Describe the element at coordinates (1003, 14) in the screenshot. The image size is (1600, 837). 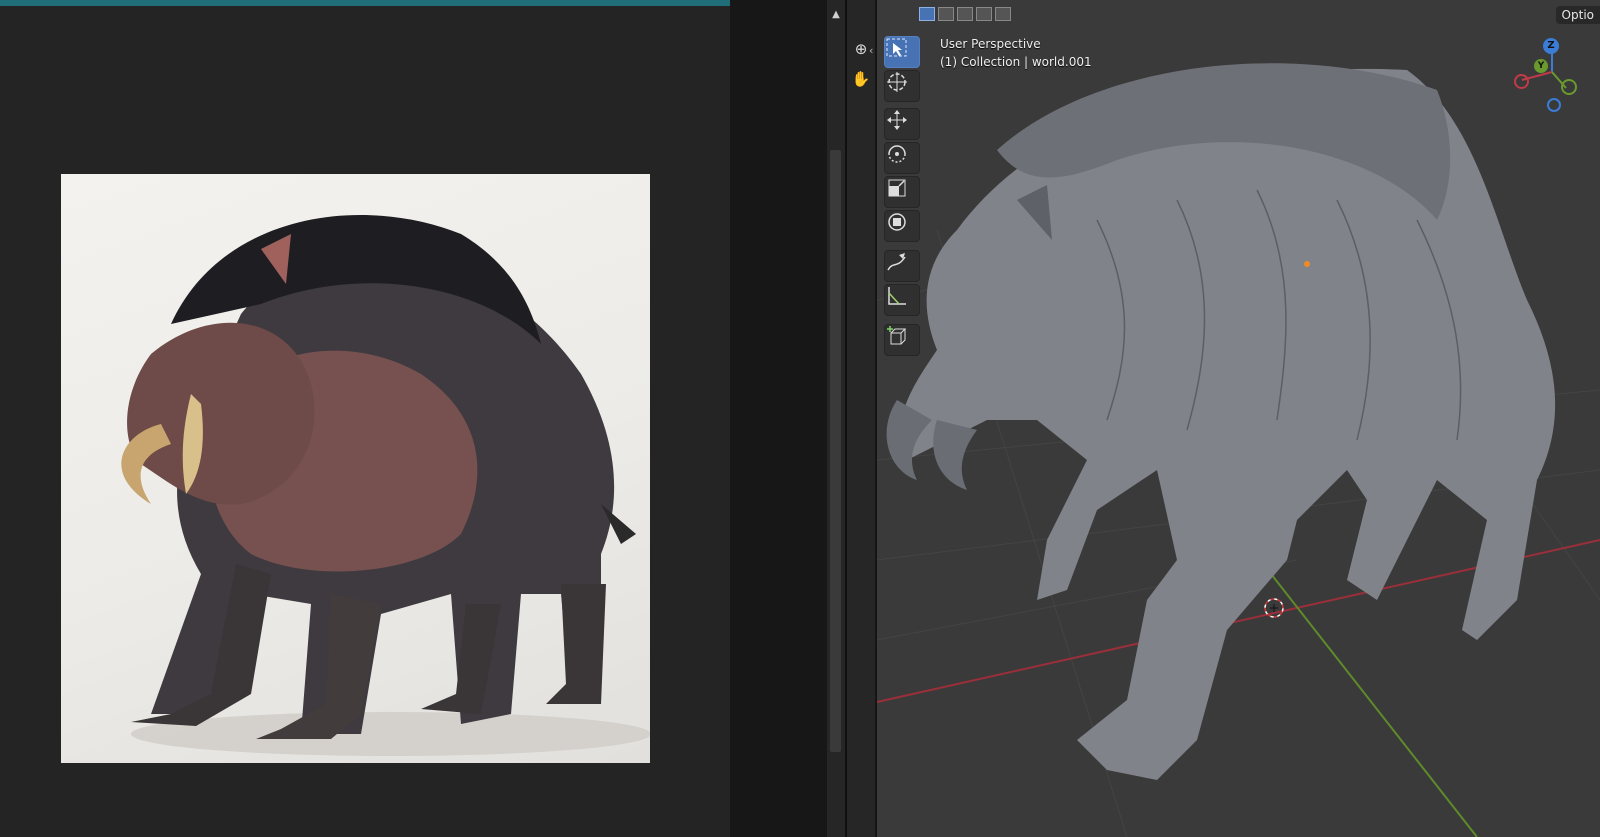
I see `mode-invert-button` at that location.